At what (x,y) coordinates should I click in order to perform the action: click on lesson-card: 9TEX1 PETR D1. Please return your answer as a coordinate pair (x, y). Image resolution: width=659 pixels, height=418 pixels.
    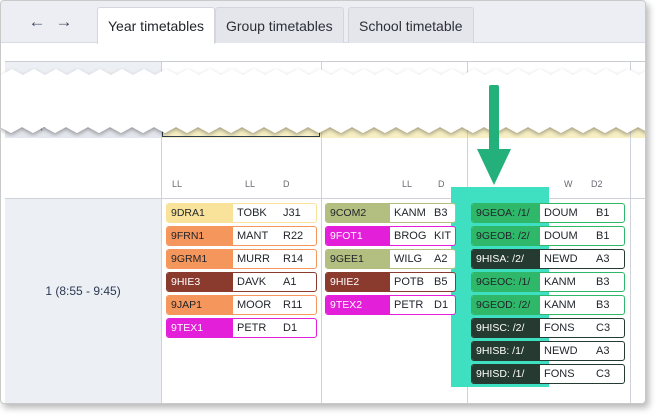
    Looking at the image, I should click on (241, 328).